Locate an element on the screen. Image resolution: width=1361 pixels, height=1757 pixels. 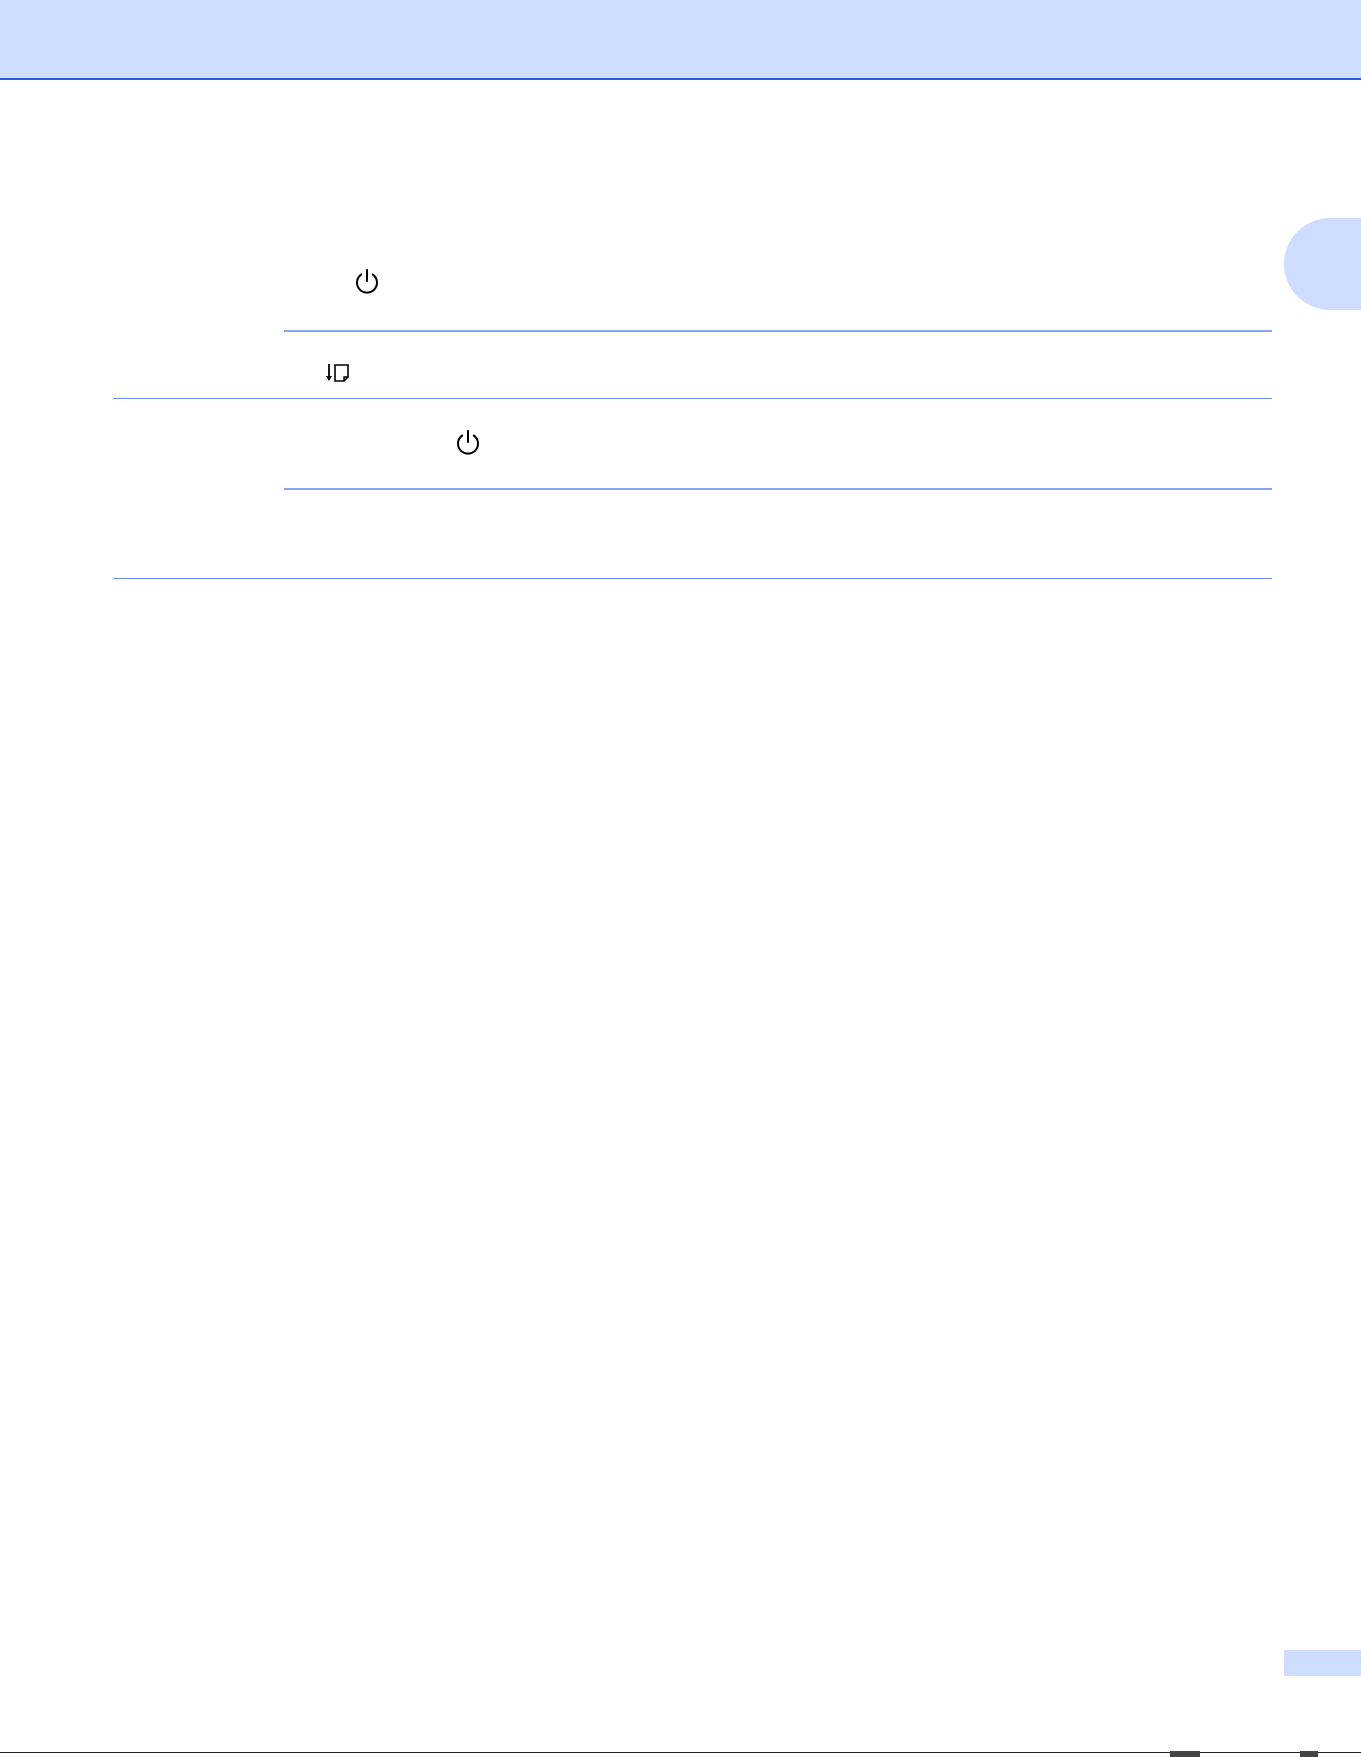
page-number-tab is located at coordinates (1322, 1663).